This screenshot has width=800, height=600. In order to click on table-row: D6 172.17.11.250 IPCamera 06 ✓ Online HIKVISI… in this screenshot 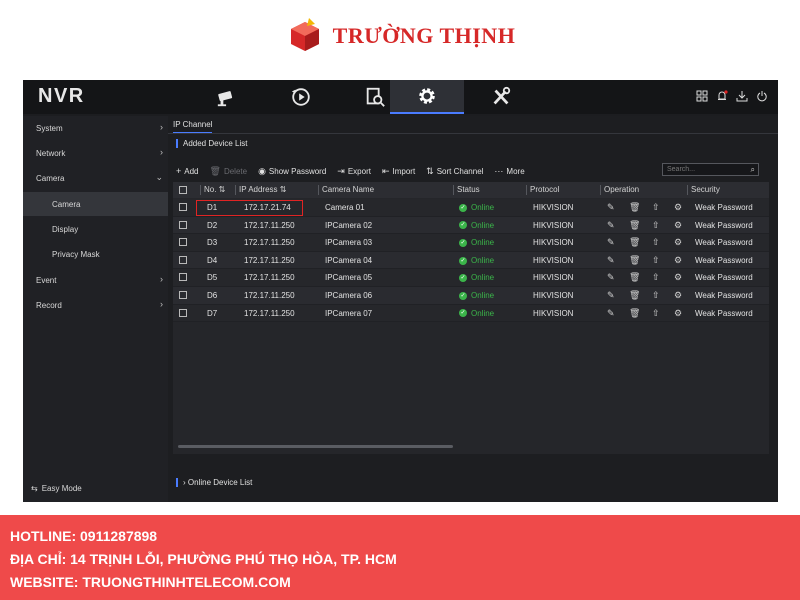, I will do `click(471, 296)`.